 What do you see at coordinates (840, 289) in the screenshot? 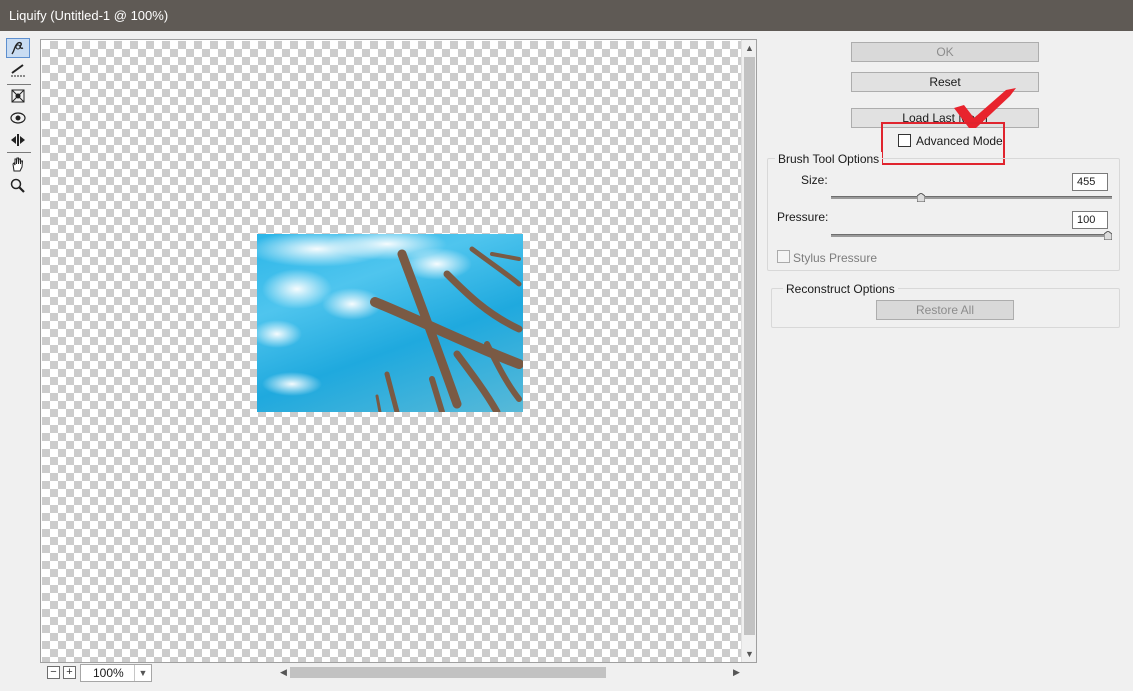
I see `reconstruct-options-title: Reconstruct Options` at bounding box center [840, 289].